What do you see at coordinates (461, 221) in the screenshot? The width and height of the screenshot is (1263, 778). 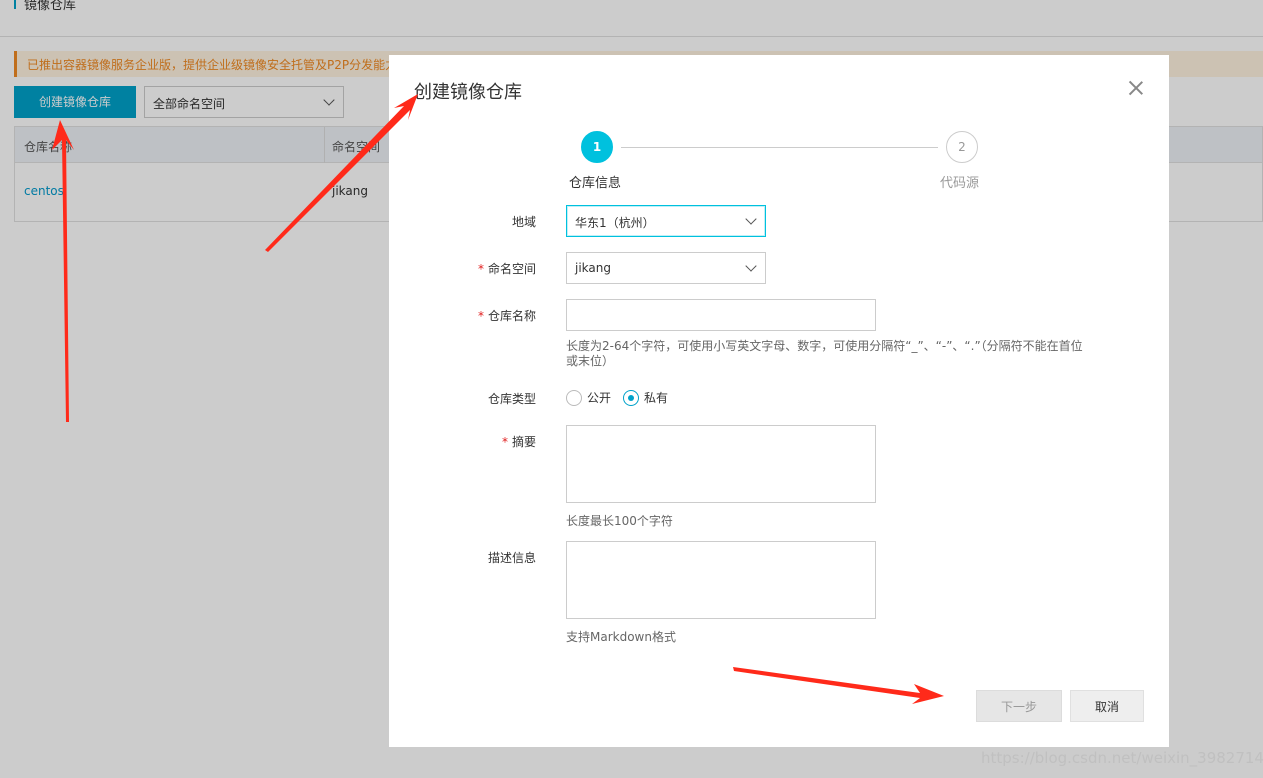 I see `region-label: 地域` at bounding box center [461, 221].